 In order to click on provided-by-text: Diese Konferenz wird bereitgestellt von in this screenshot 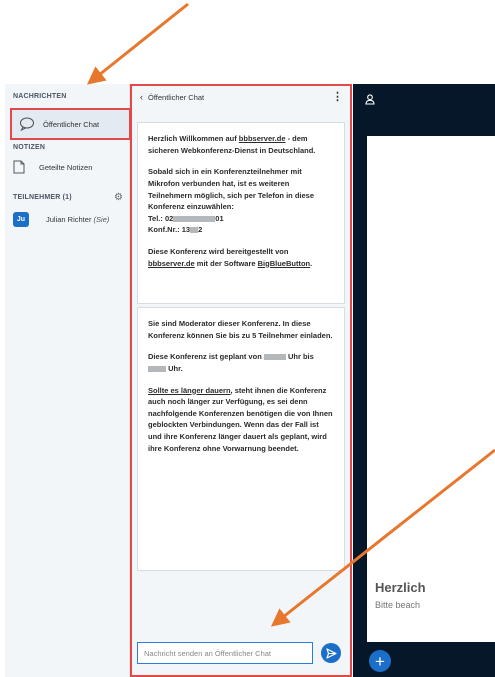, I will do `click(218, 251)`.